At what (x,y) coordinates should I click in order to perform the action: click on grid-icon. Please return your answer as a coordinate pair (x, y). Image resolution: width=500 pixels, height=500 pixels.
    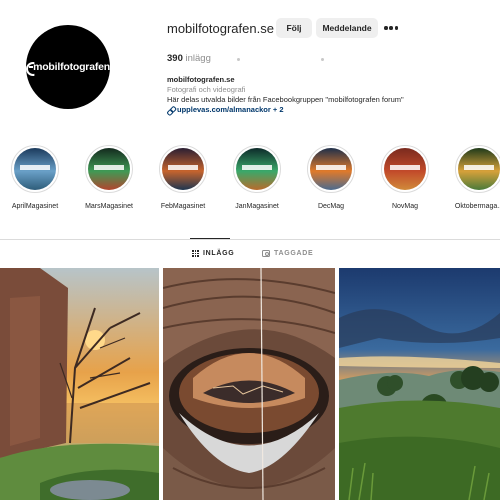
    Looking at the image, I should click on (195, 253).